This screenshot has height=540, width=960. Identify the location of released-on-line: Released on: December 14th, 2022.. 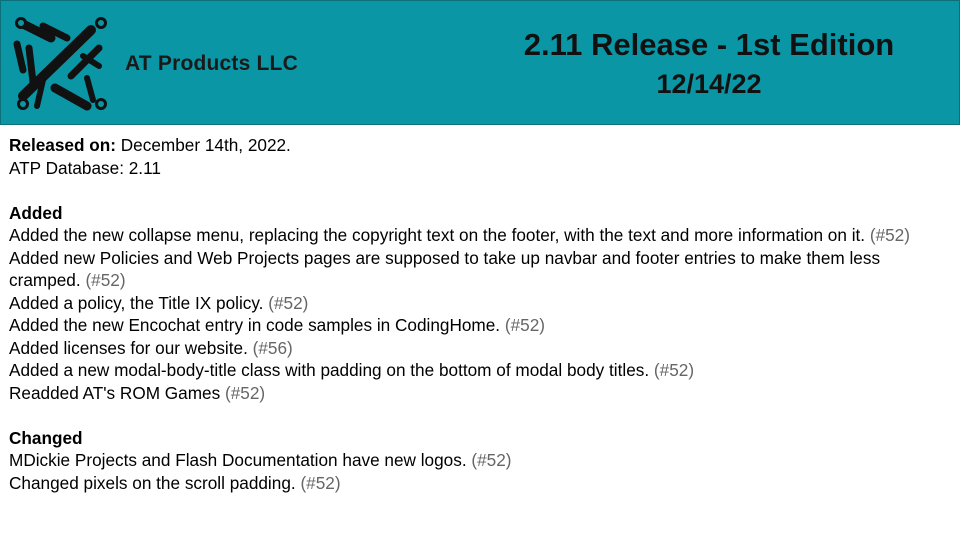
(481, 145).